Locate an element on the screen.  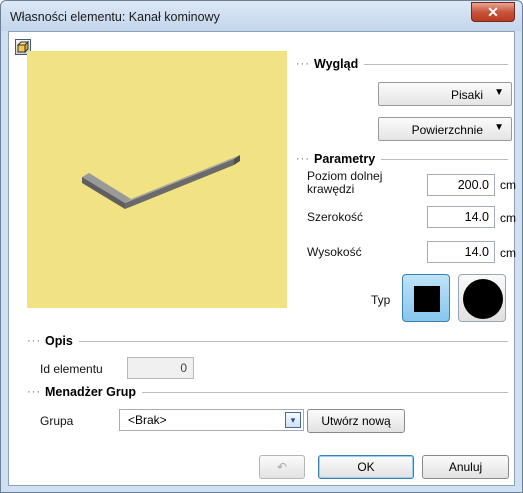
height-unit: cm is located at coordinates (508, 253).